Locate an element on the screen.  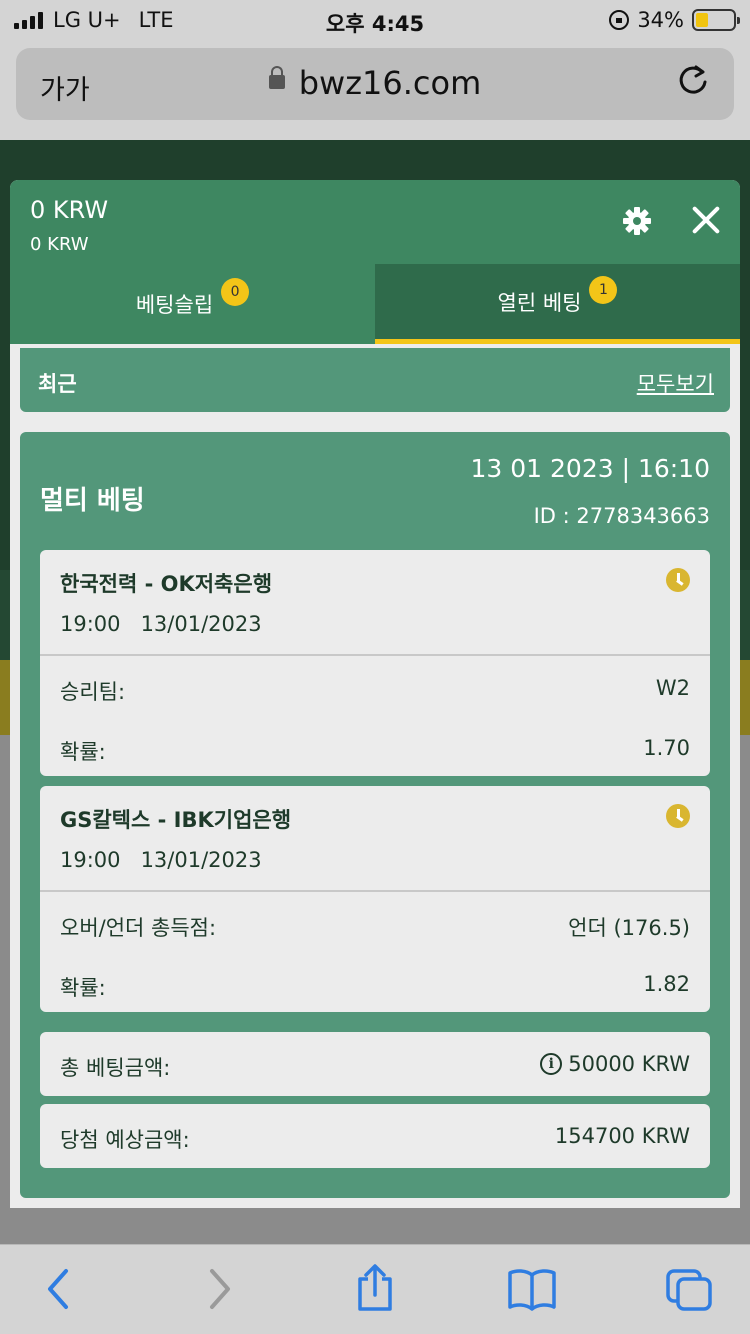
potential-win-label: 당첨 예상금액: is located at coordinates (125, 1140).